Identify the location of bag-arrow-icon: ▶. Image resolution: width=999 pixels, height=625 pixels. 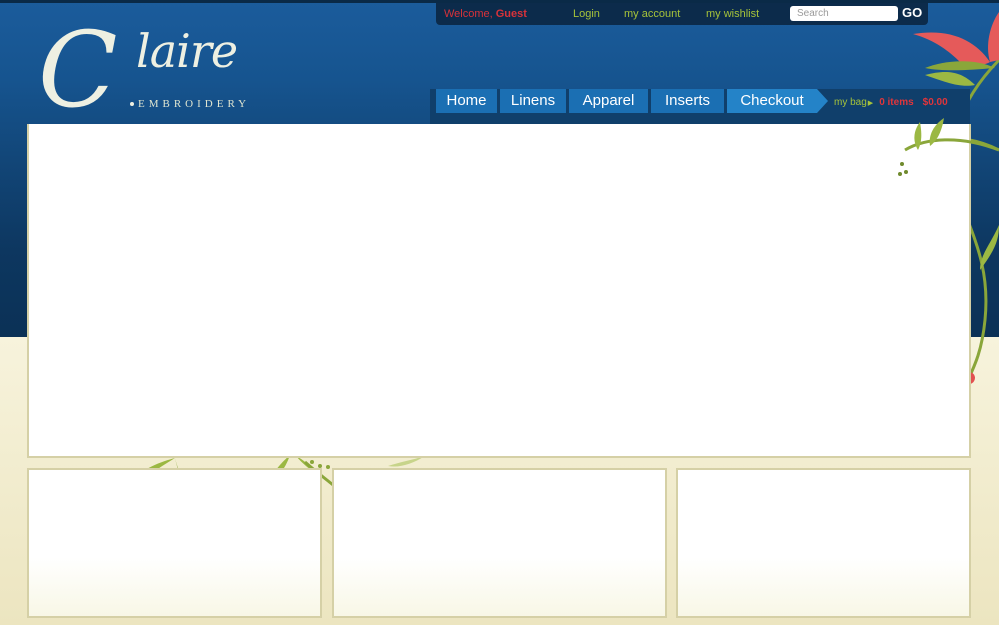
(870, 103).